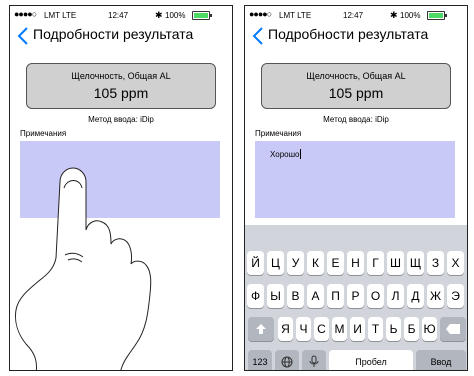 This screenshot has height=376, width=474. What do you see at coordinates (285, 329) in the screenshot?
I see `key: Я` at bounding box center [285, 329].